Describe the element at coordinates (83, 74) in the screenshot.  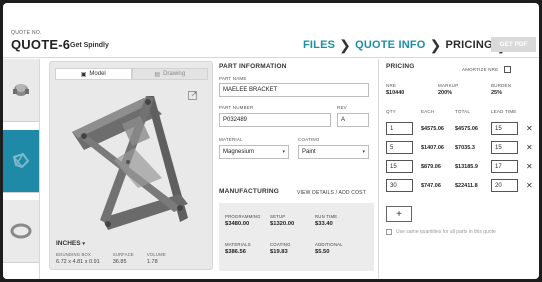
I see `cube-icon: ▣` at that location.